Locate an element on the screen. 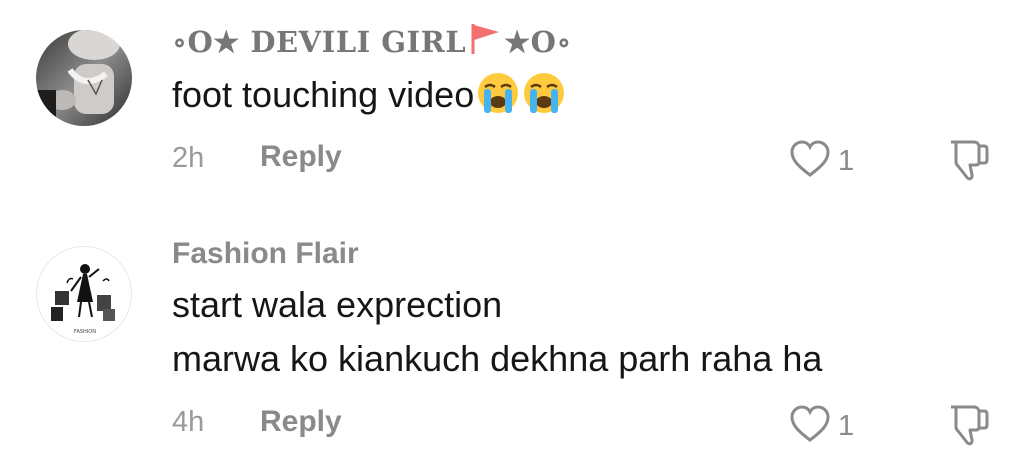  comment-timestamp: 4h is located at coordinates (188, 422).